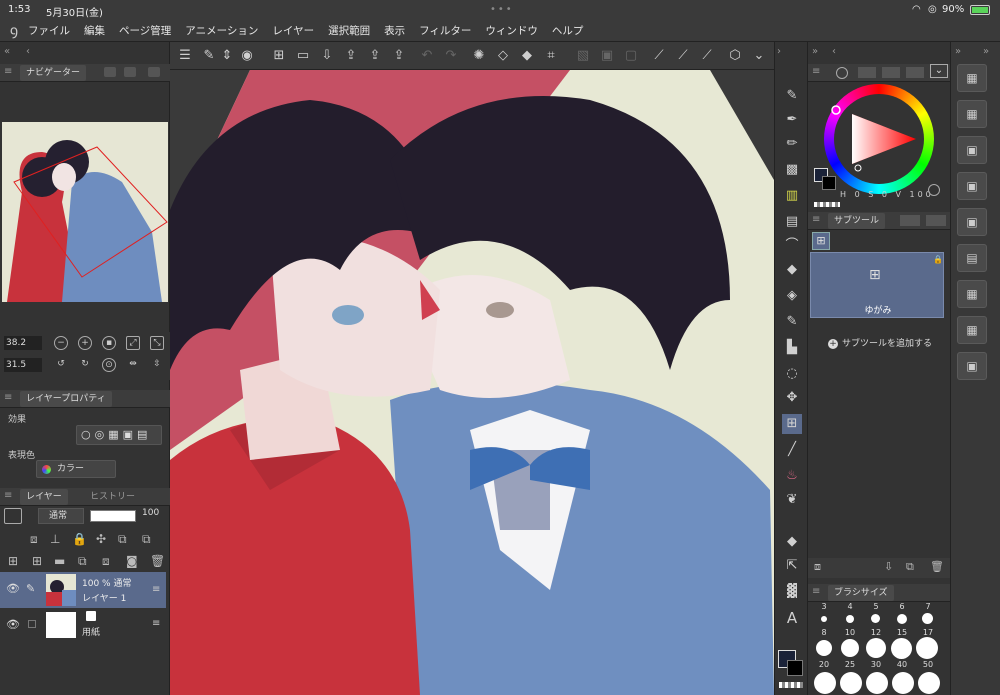 The image size is (1000, 695). What do you see at coordinates (185, 56) in the screenshot?
I see `hamburger-menu-icon: ☰` at bounding box center [185, 56].